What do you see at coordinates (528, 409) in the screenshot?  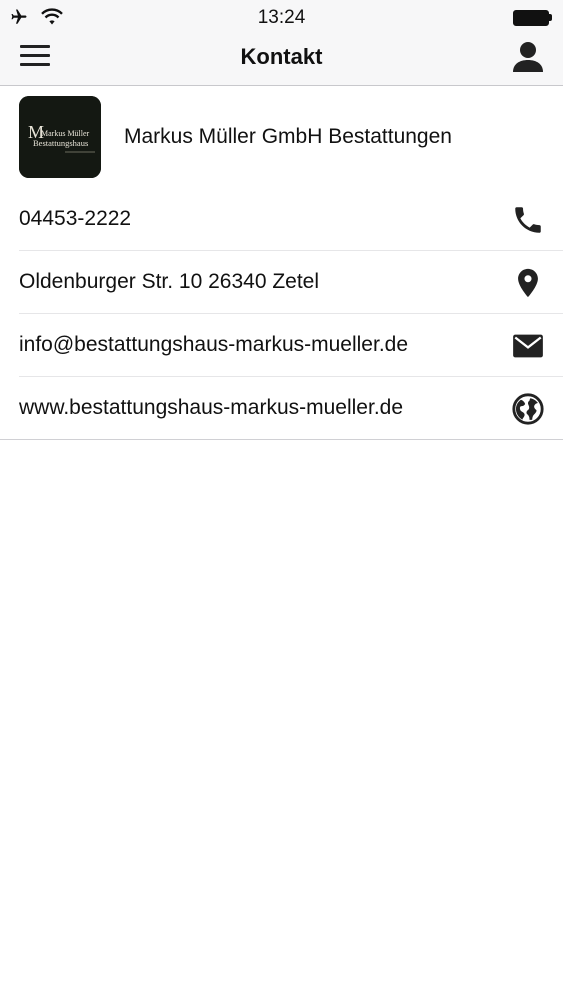 I see `globe-icon` at bounding box center [528, 409].